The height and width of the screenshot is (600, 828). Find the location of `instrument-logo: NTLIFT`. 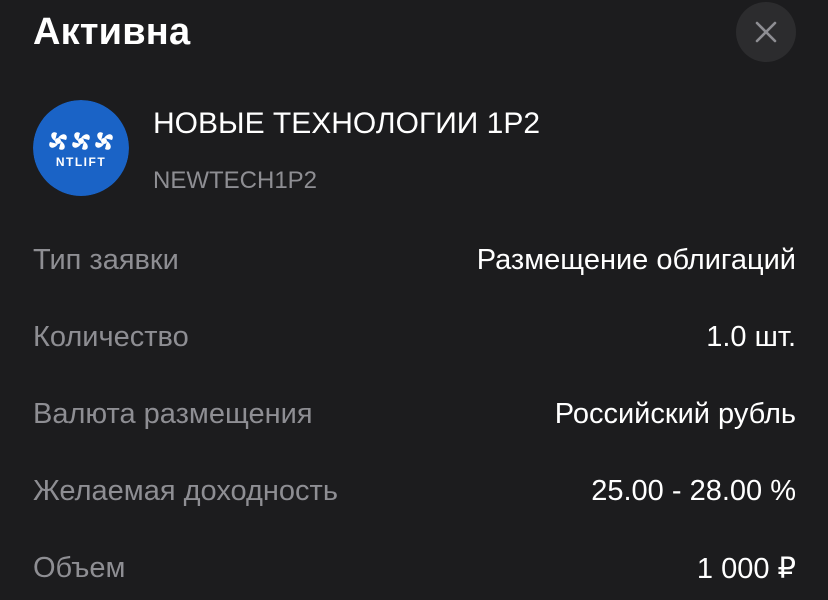

instrument-logo: NTLIFT is located at coordinates (81, 148).